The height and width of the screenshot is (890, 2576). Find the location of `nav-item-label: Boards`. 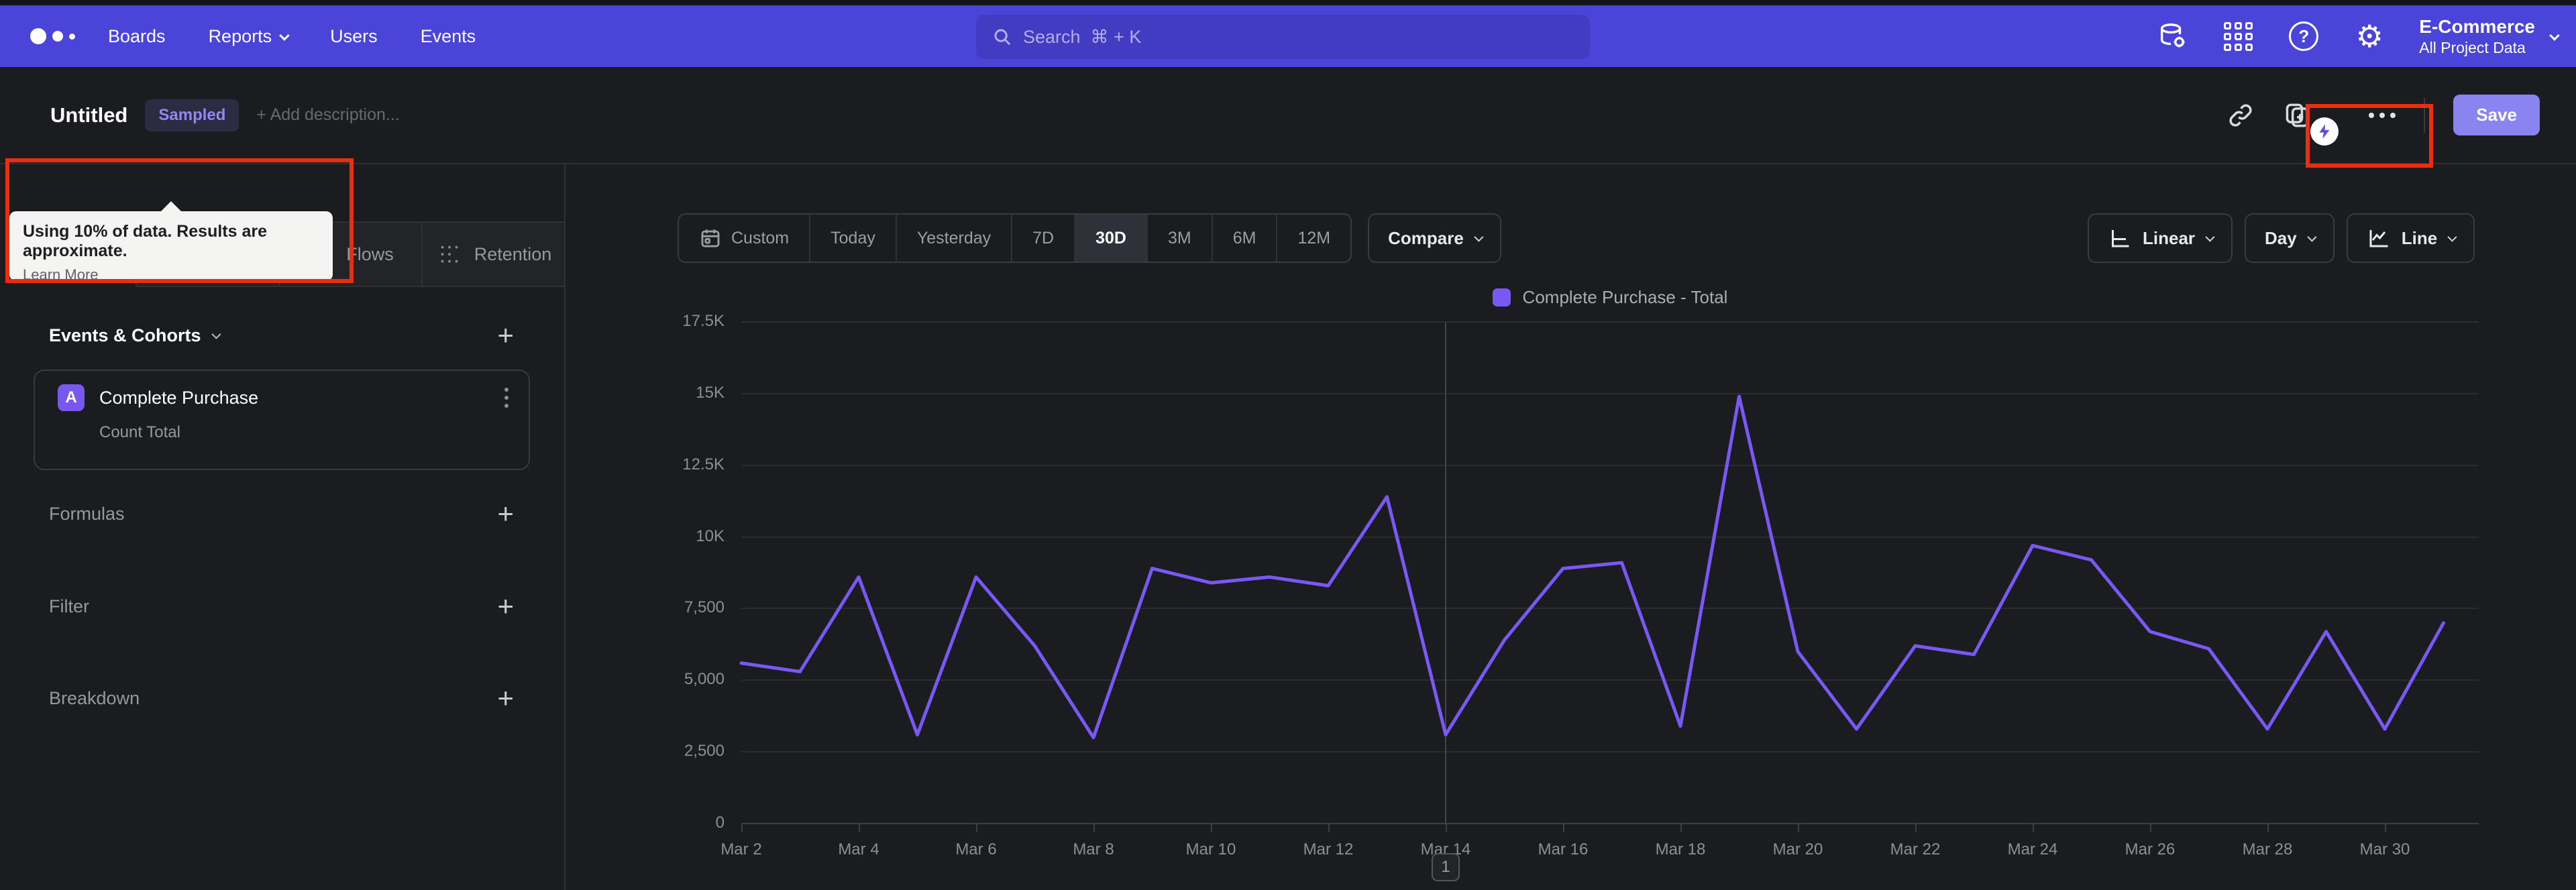

nav-item-label: Boards is located at coordinates (137, 35).